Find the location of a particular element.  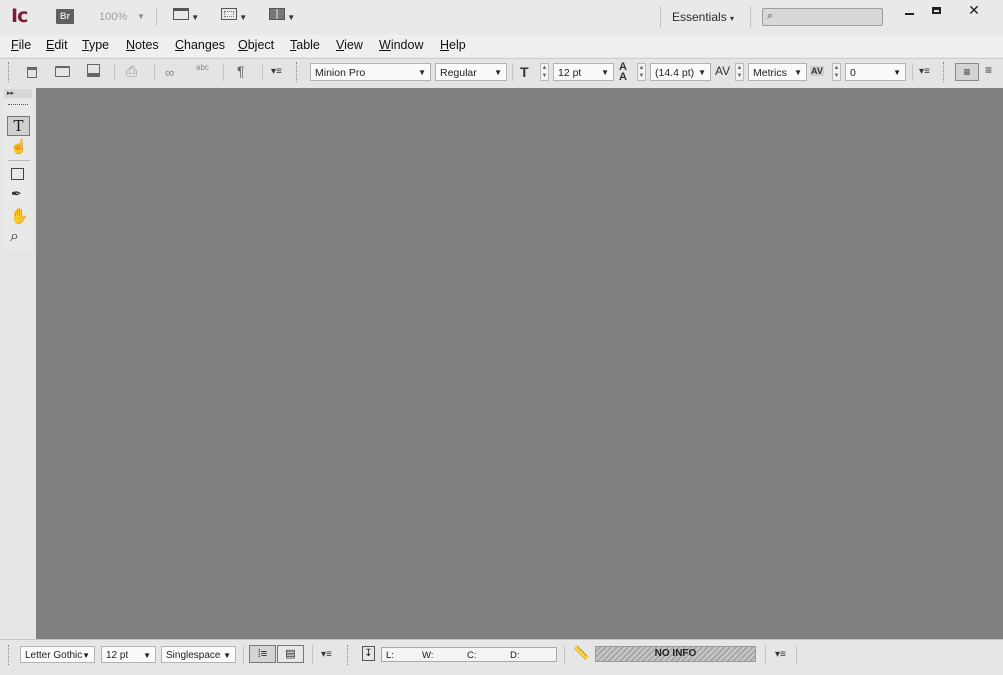

menu-type: Type is located at coordinates (95, 45).